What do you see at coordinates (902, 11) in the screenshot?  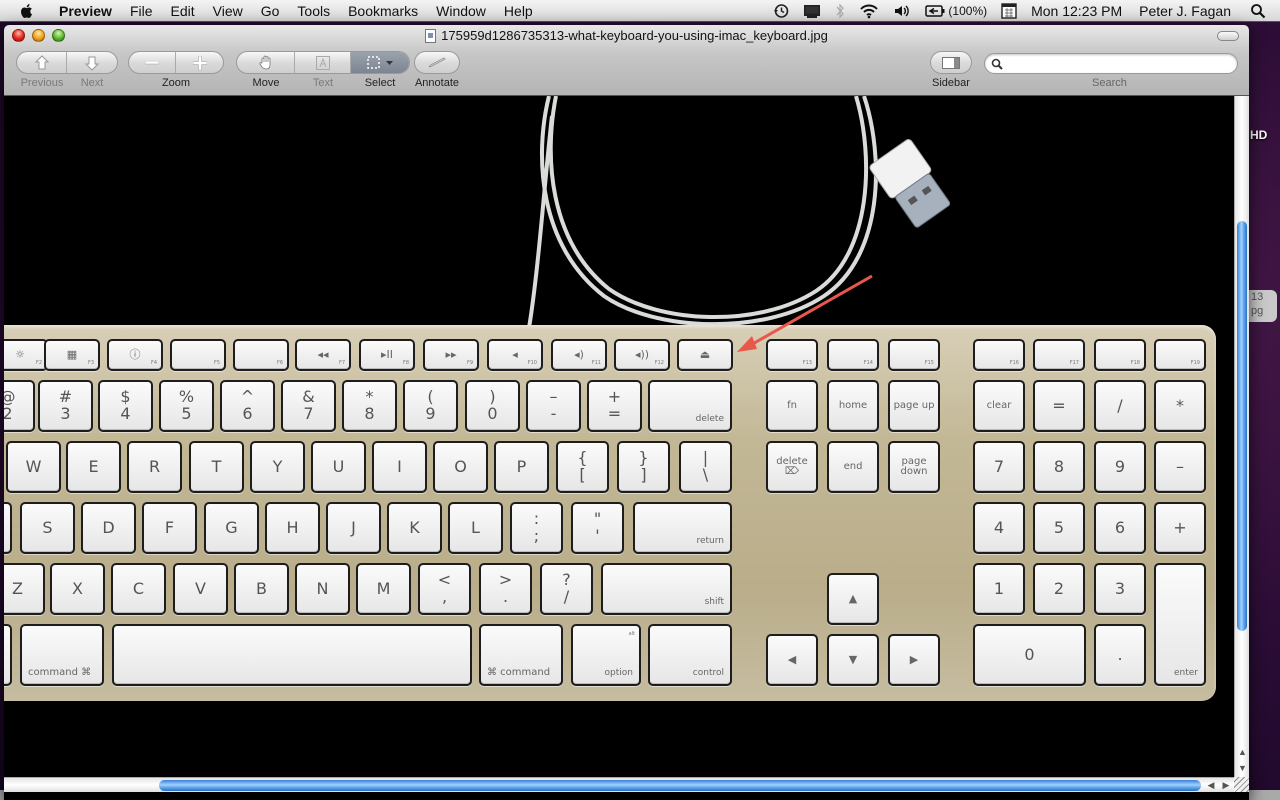 I see `volume-icon` at bounding box center [902, 11].